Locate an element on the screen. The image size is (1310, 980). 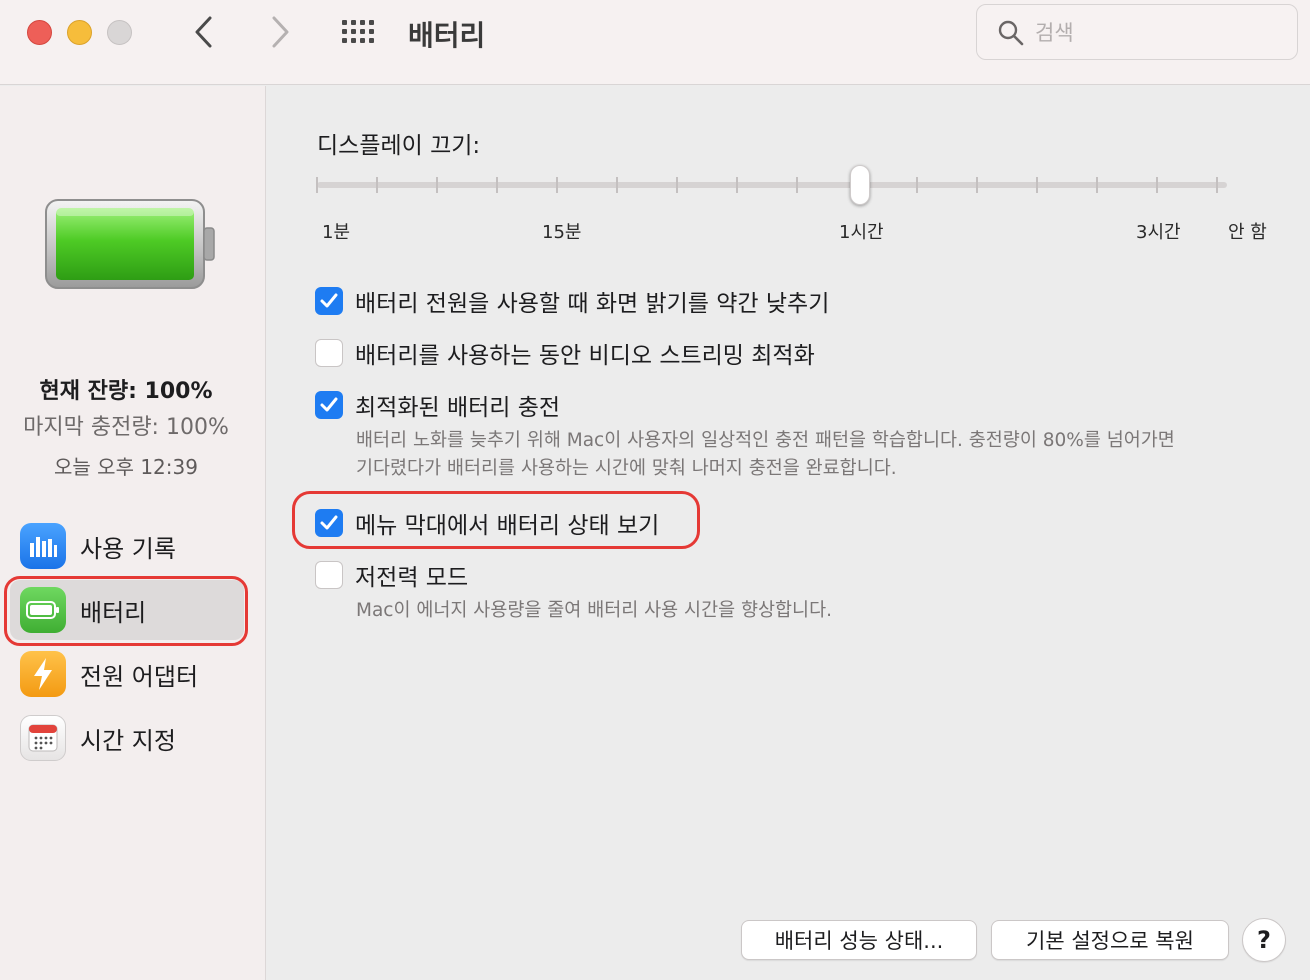
battery-level-icon is located at coordinates (130, 244).